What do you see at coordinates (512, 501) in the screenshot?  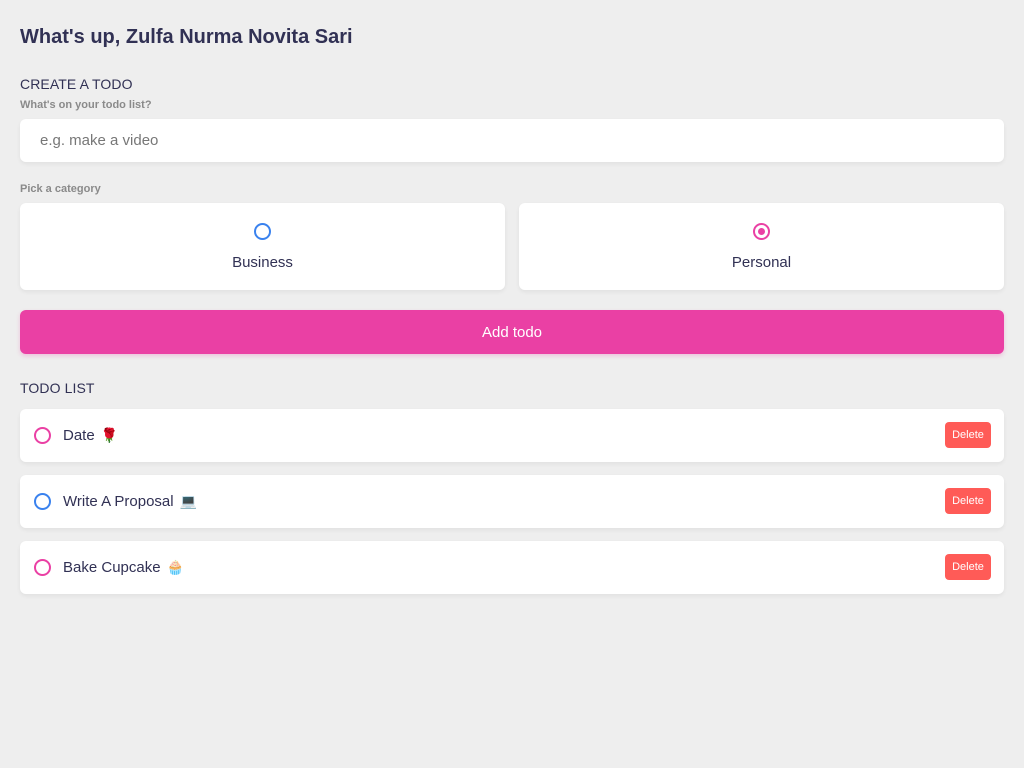 I see `todo-item: Write A Proposal 💻 Delete` at bounding box center [512, 501].